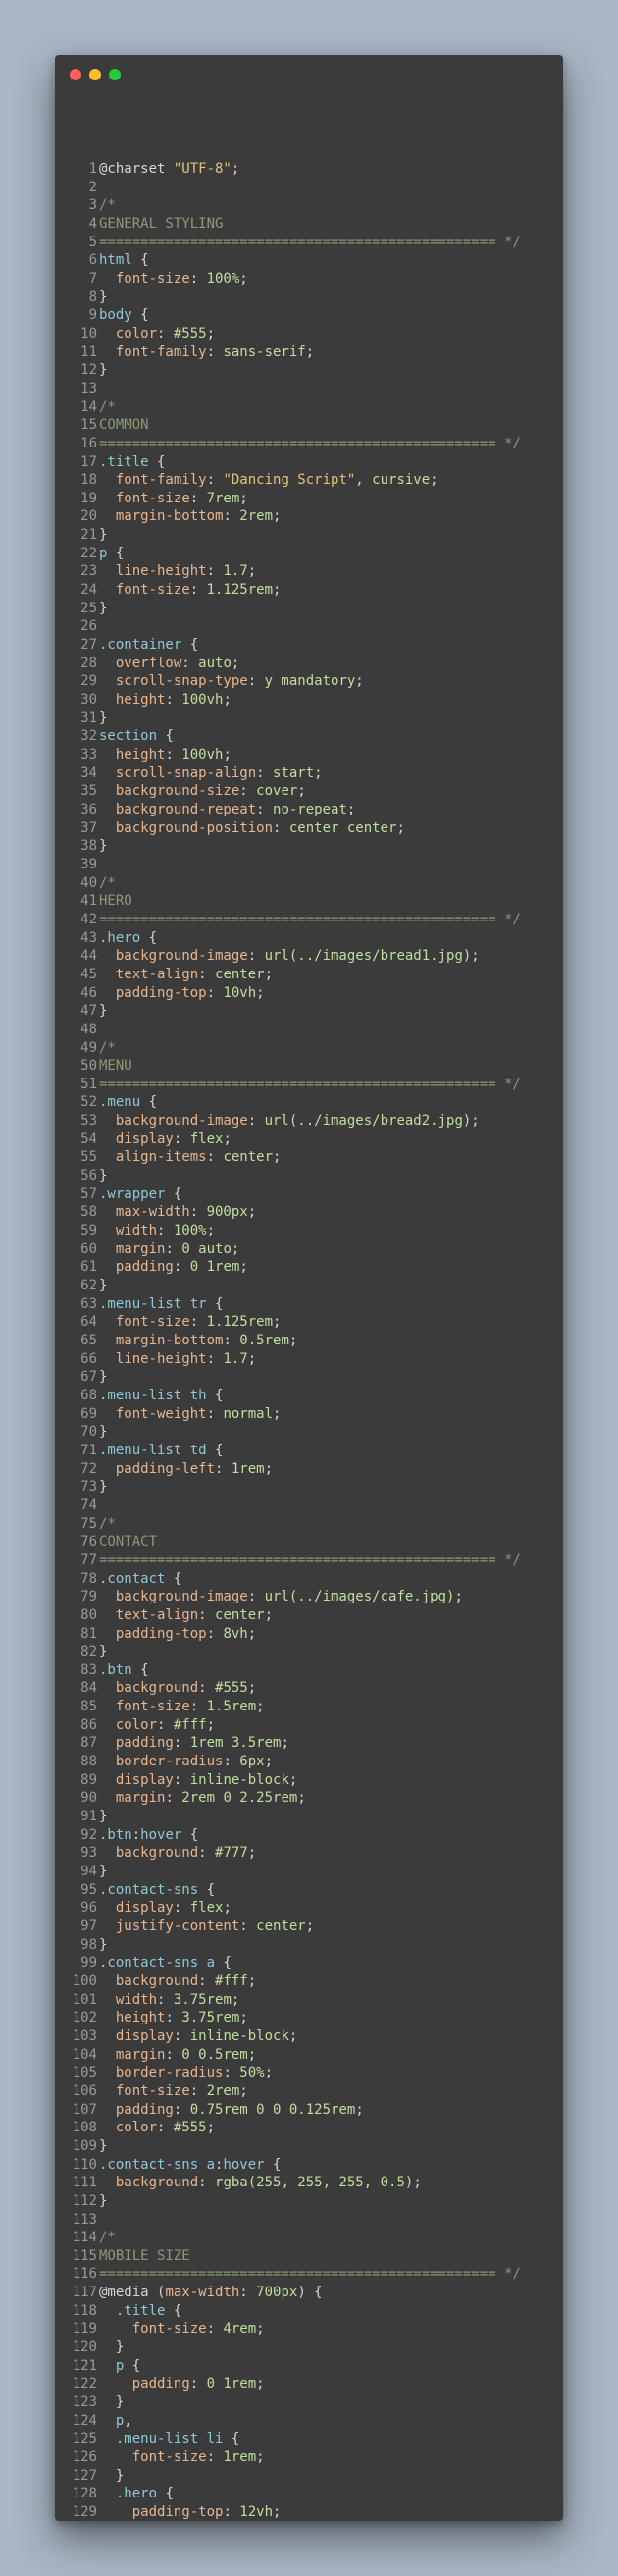 This screenshot has height=2576, width=618. Describe the element at coordinates (88, 1633) in the screenshot. I see `line-number: 81` at that location.